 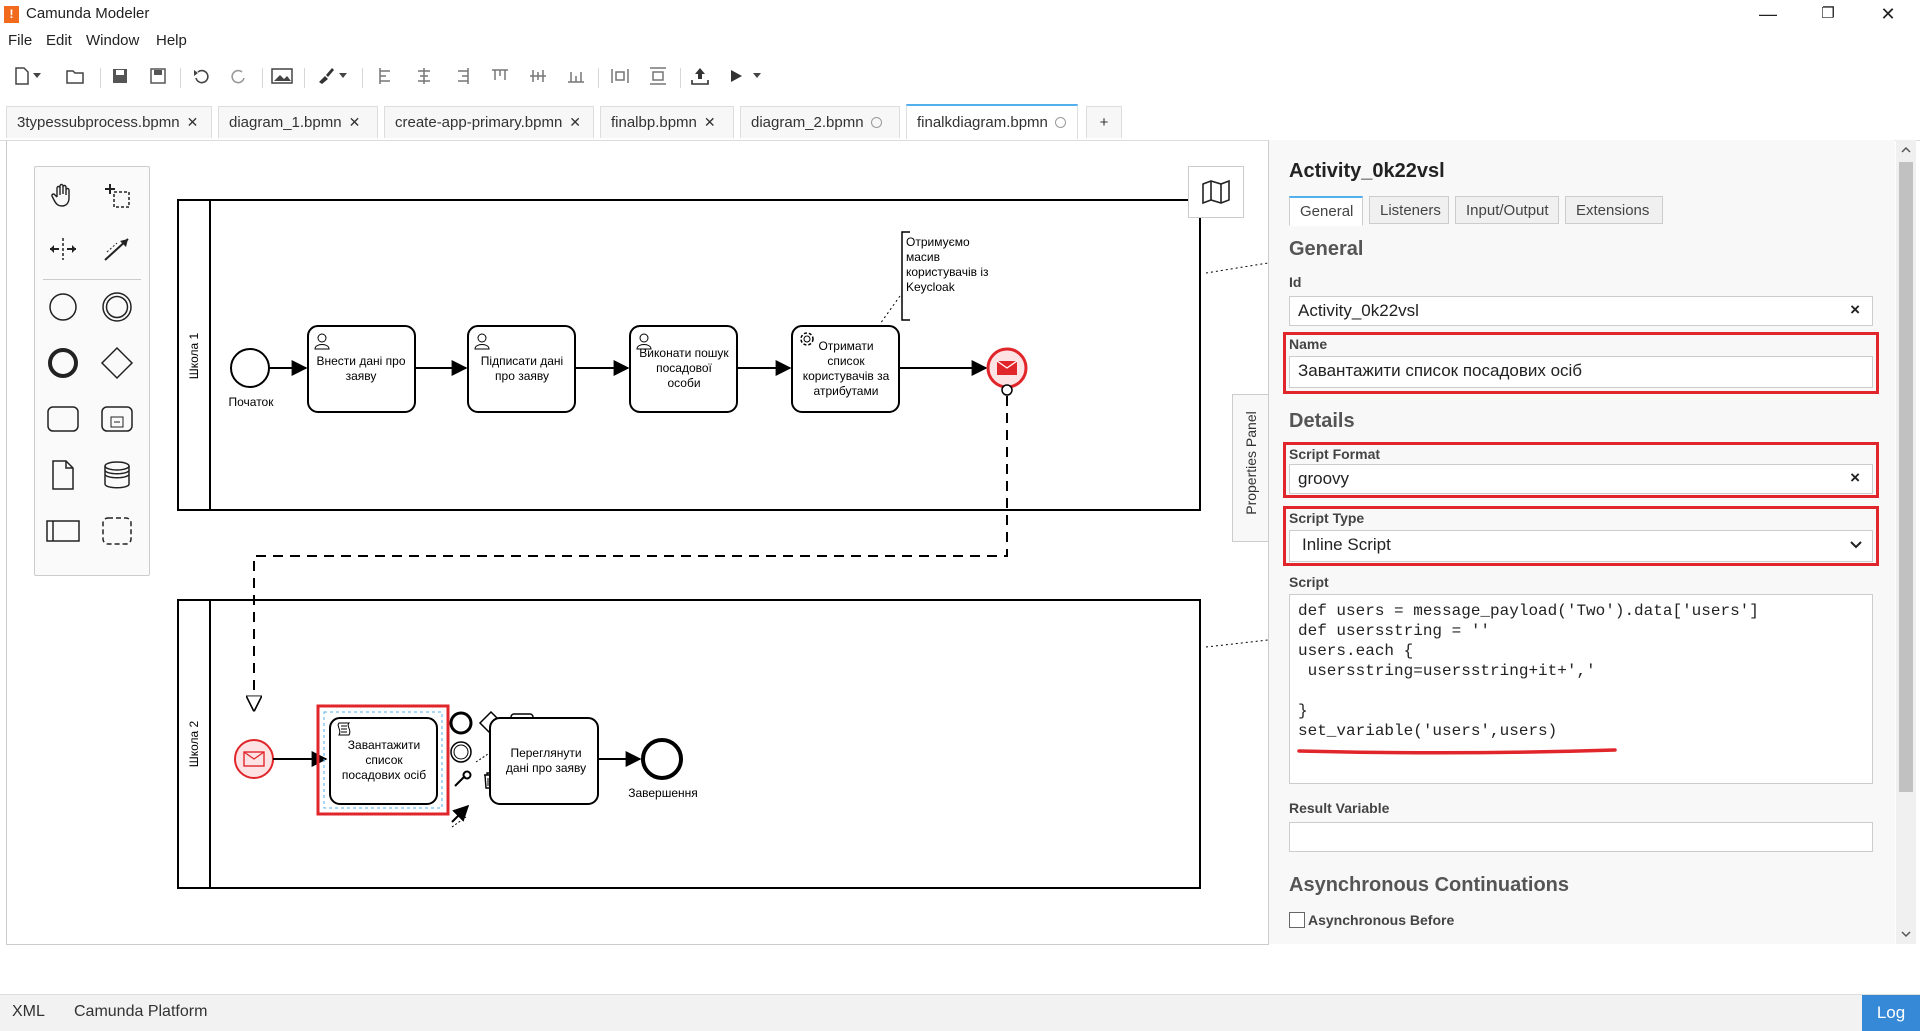 What do you see at coordinates (1324, 478) in the screenshot?
I see `script-format-value: groovy` at bounding box center [1324, 478].